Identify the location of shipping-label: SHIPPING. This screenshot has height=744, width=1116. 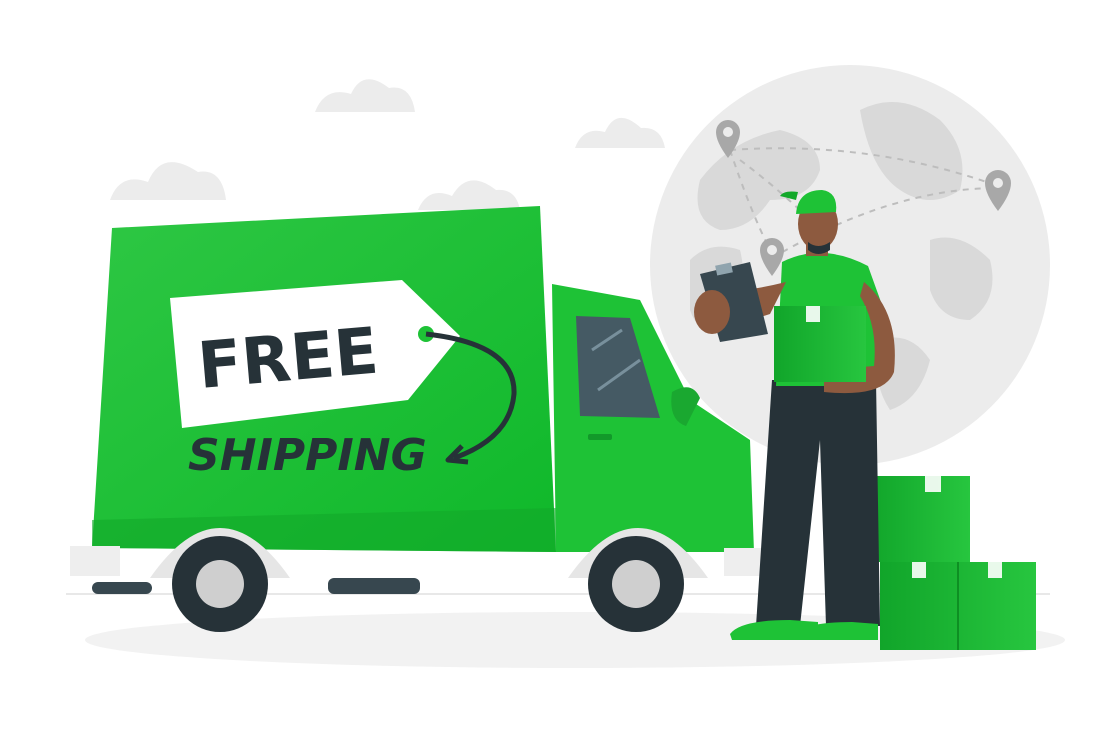
(307, 455).